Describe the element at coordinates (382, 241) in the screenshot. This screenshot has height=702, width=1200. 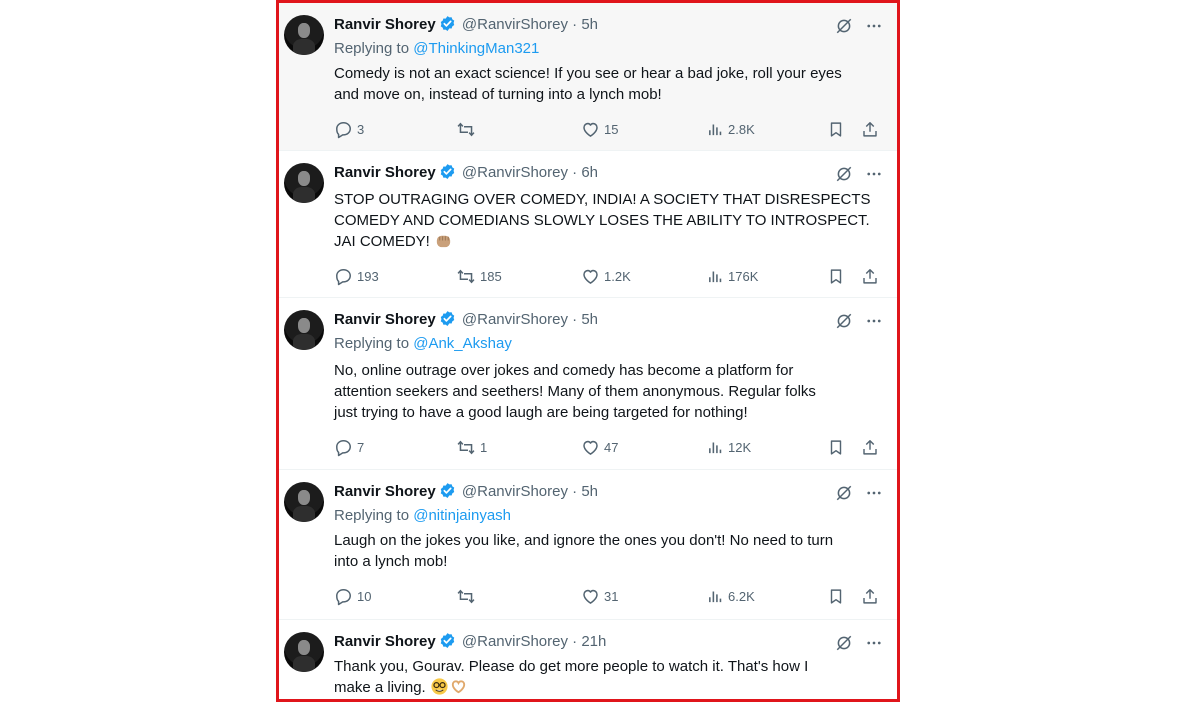
I see `tweet-text-segment: JAI COMEDY!` at that location.